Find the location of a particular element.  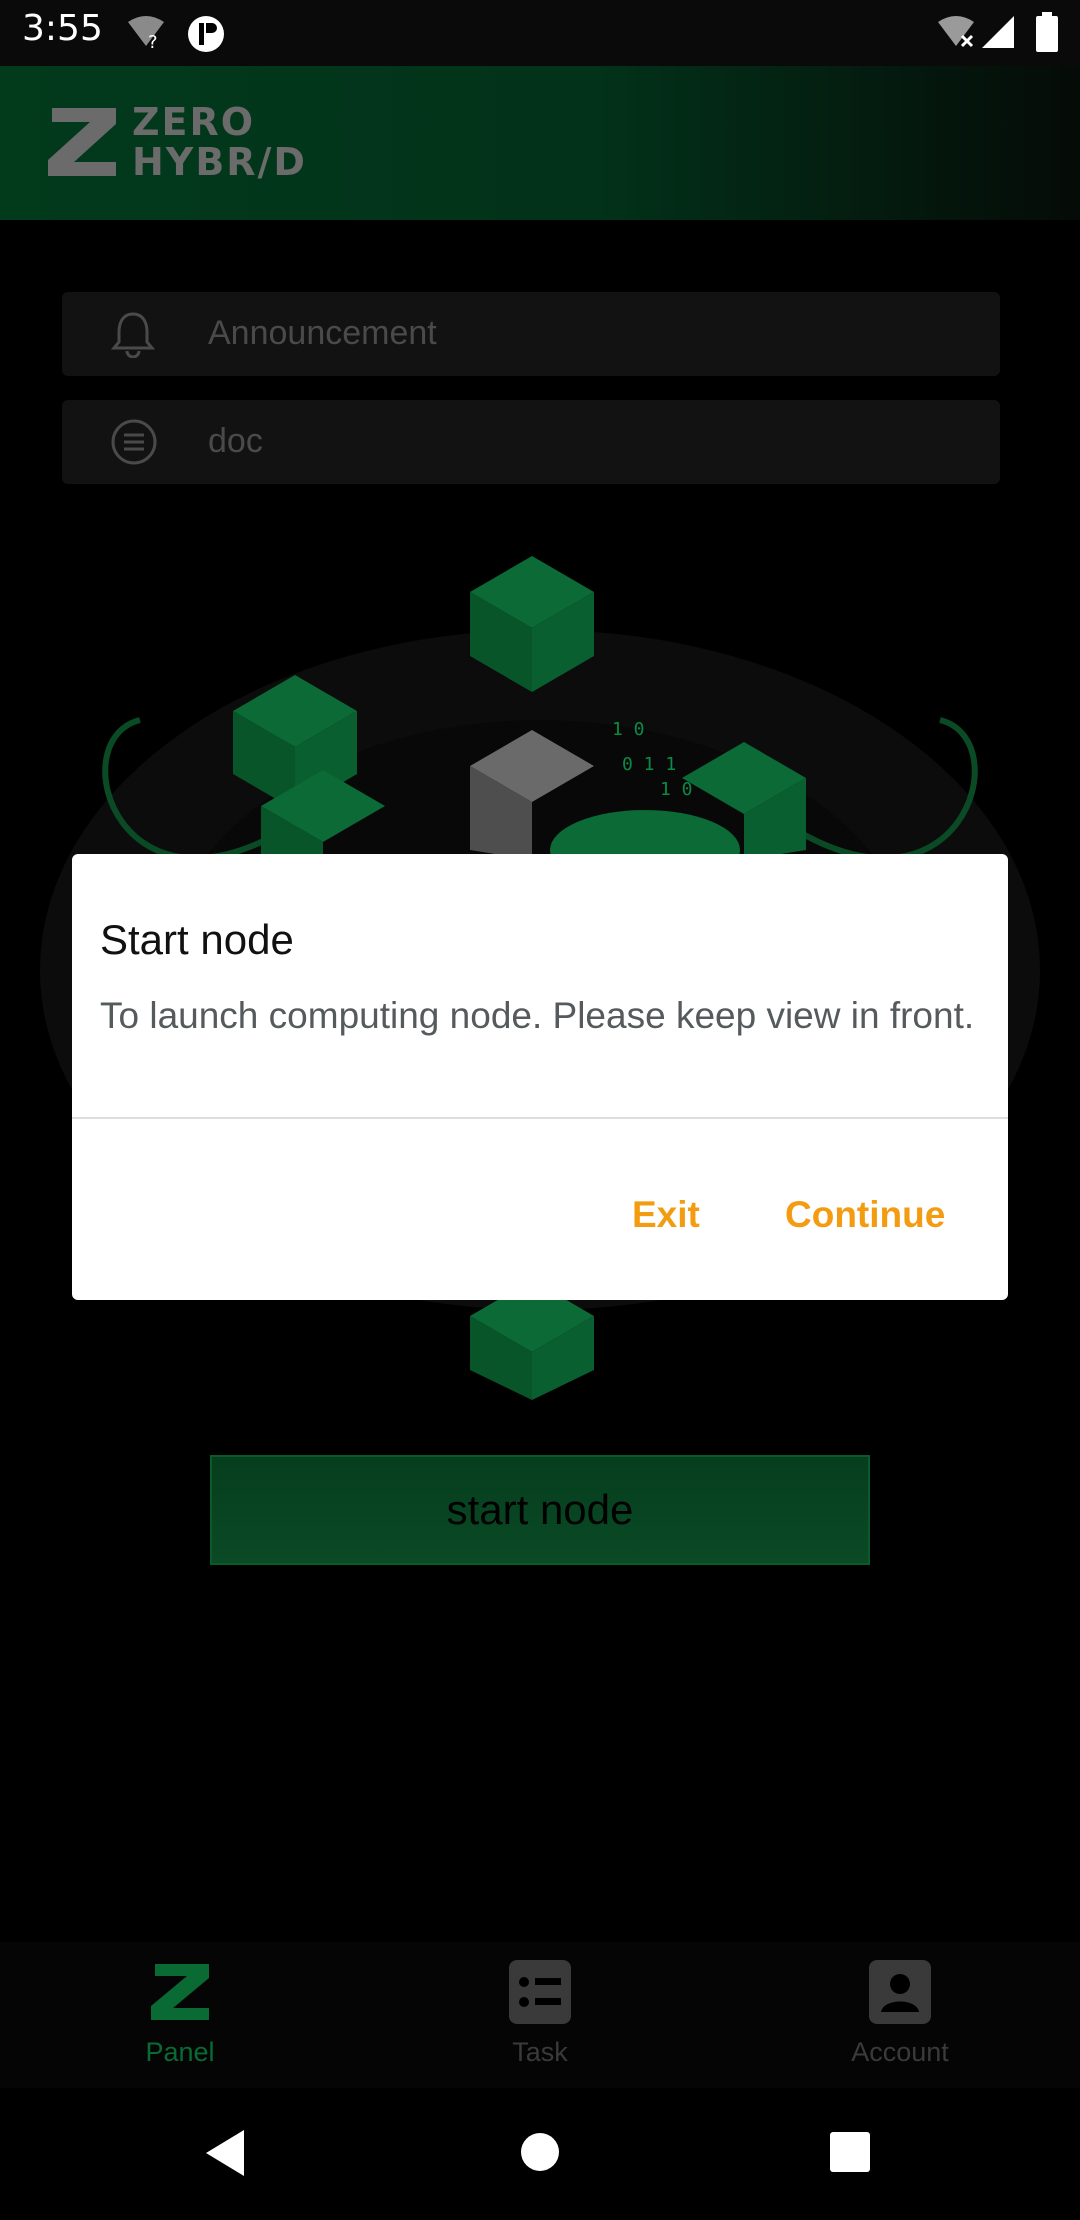

back-icon is located at coordinates (226, 2153).